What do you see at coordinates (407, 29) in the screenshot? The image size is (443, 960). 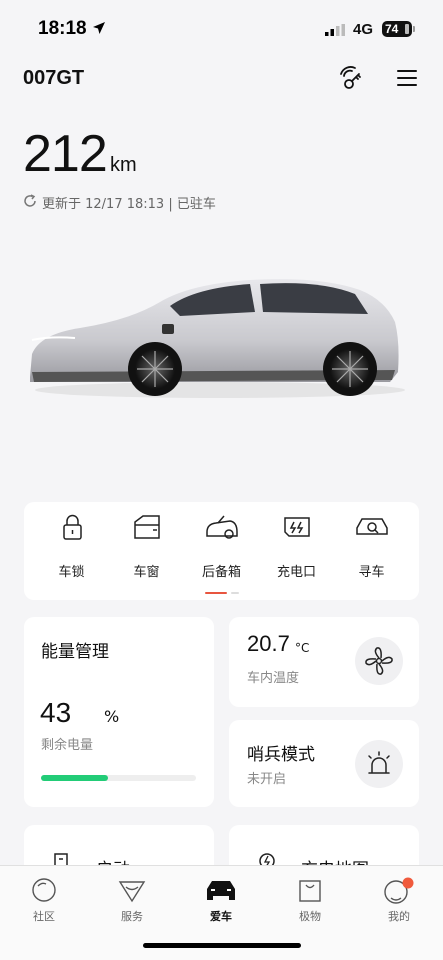 I see `battery-level` at bounding box center [407, 29].